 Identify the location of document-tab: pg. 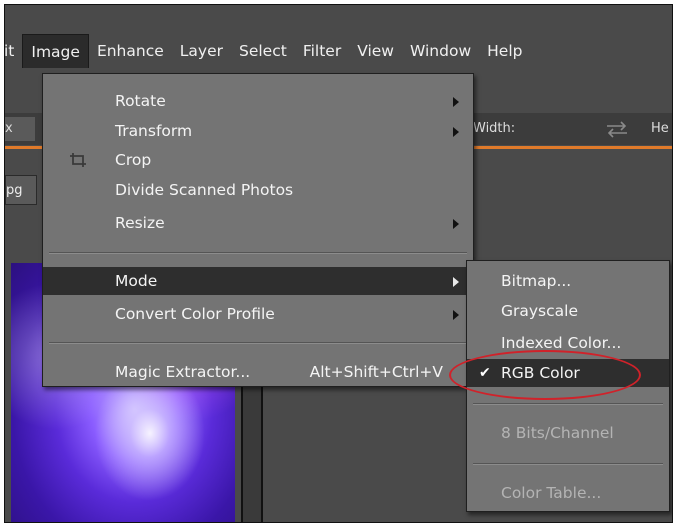
(21, 190).